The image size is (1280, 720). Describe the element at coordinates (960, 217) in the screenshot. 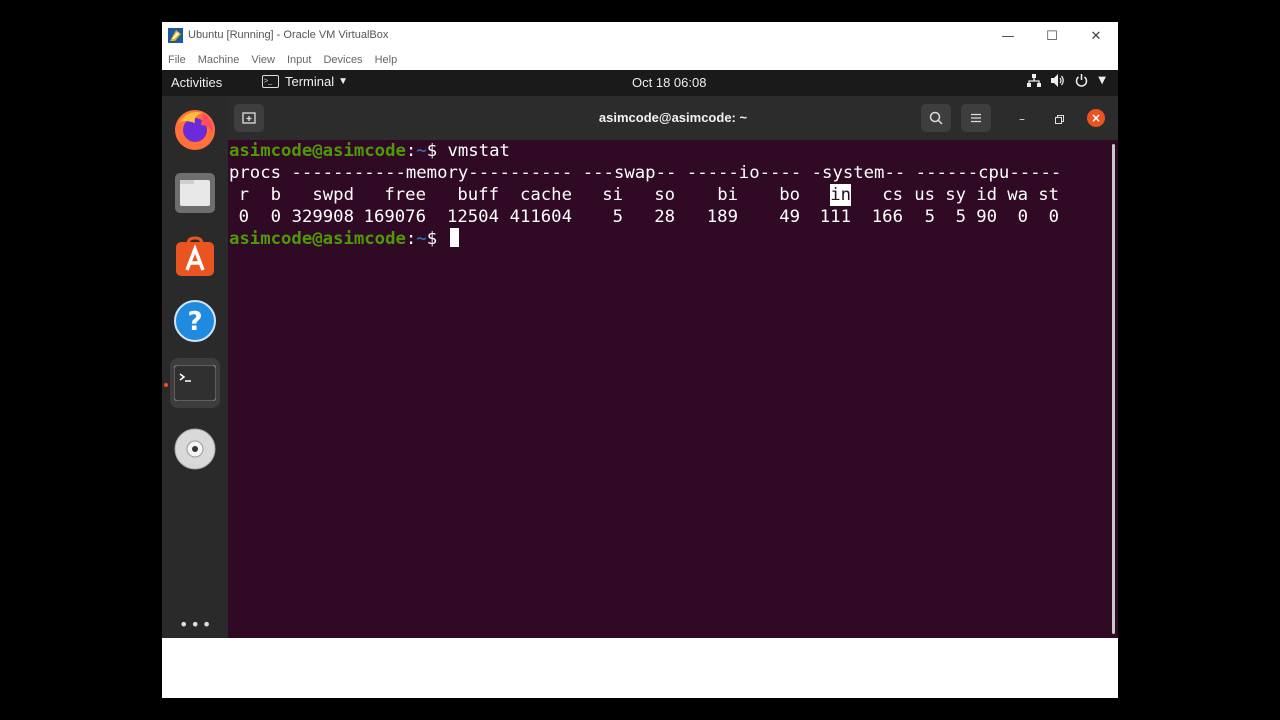

I see `value-sy: 5` at that location.